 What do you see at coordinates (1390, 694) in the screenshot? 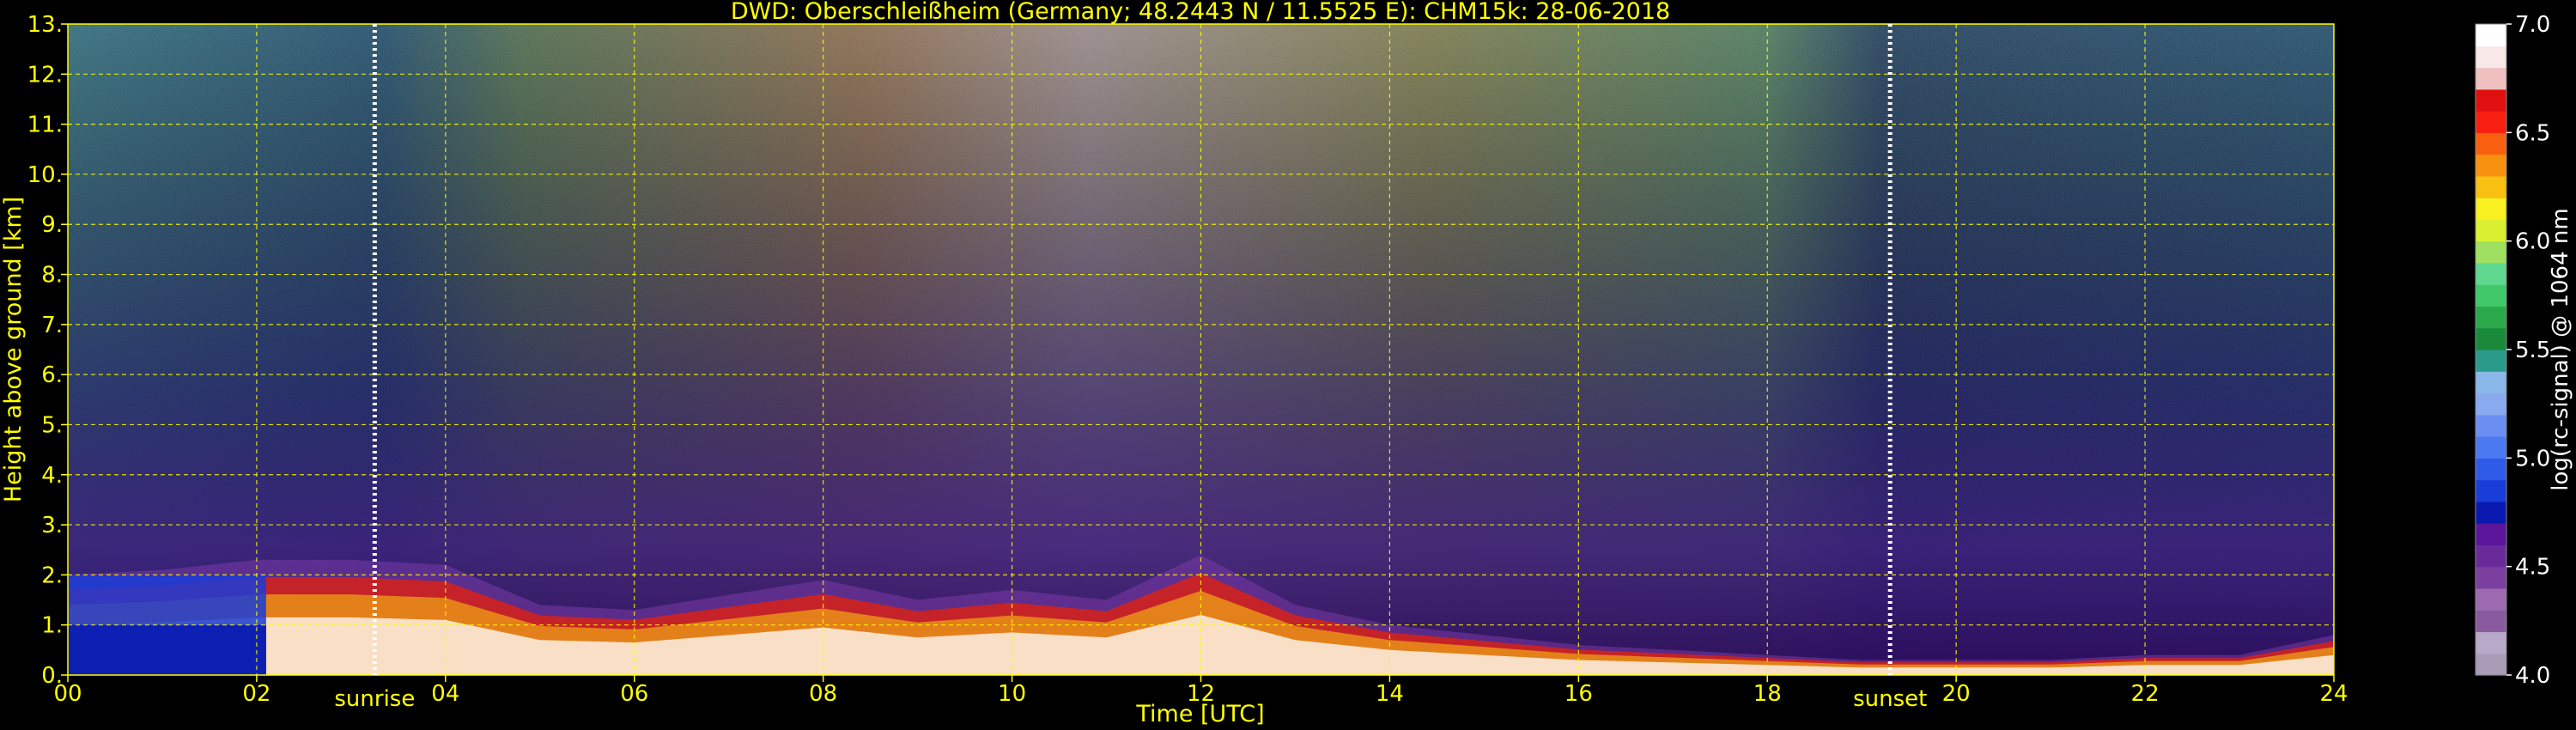
I see `x-tick-label: 14` at bounding box center [1390, 694].